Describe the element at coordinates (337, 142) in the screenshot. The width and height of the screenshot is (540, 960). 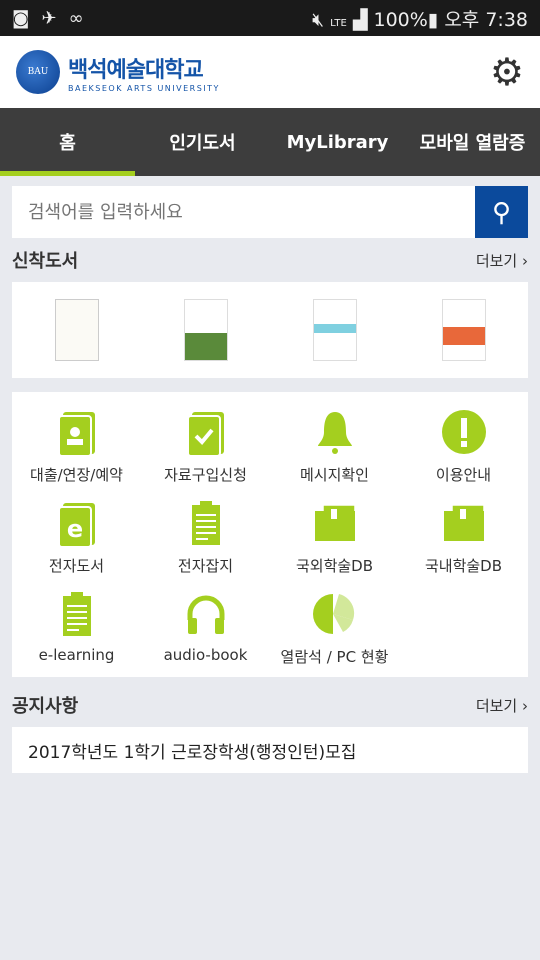
I see `tab-mylibrary: MyLibrary` at that location.